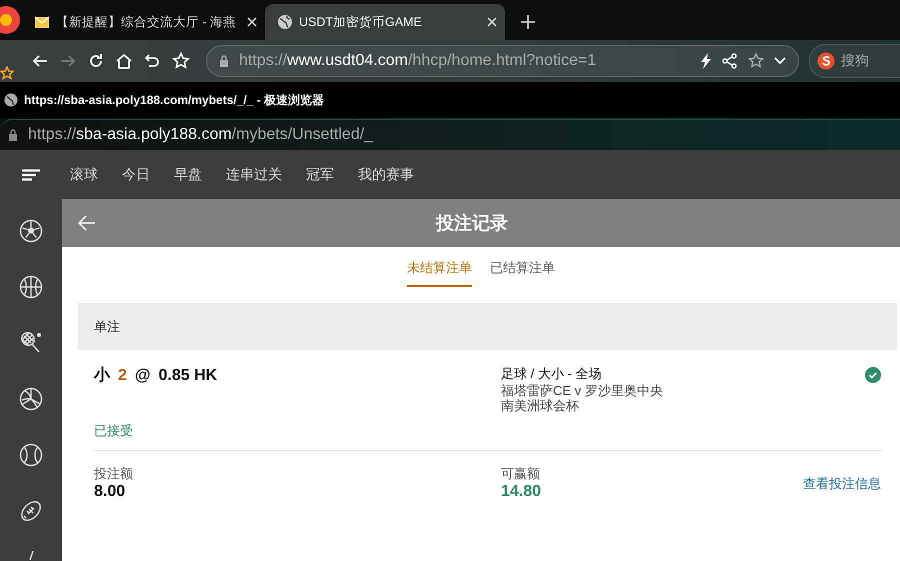 The image size is (900, 561). Describe the element at coordinates (174, 100) in the screenshot. I see `tooltip-text: https://sba-asia.poly188.com/mybets/_/_ - 极速浏览器` at that location.